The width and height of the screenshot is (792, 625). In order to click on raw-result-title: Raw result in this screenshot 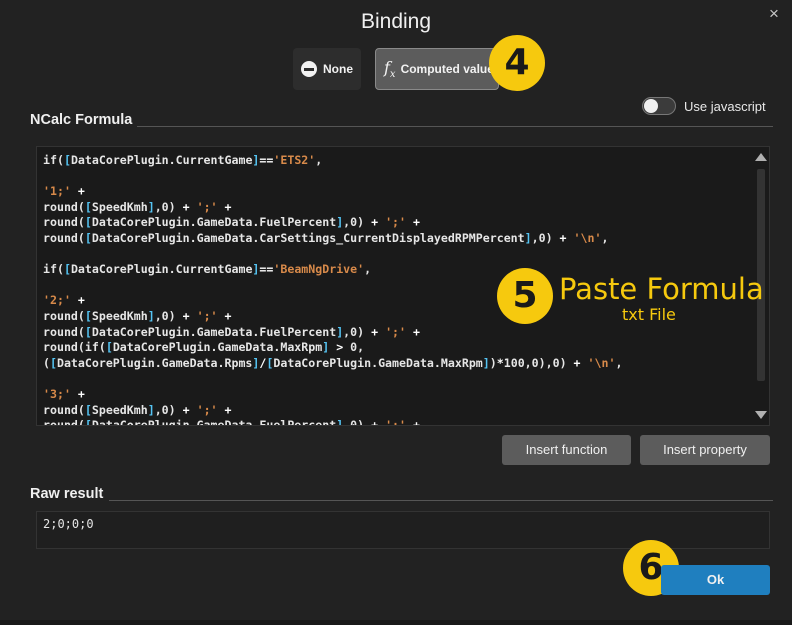, I will do `click(67, 494)`.